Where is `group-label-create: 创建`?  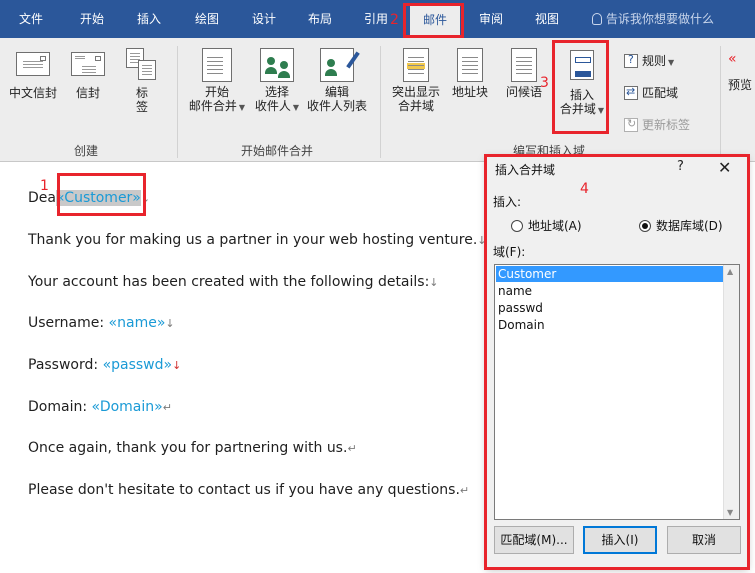
group-label-create: 创建 is located at coordinates (86, 151).